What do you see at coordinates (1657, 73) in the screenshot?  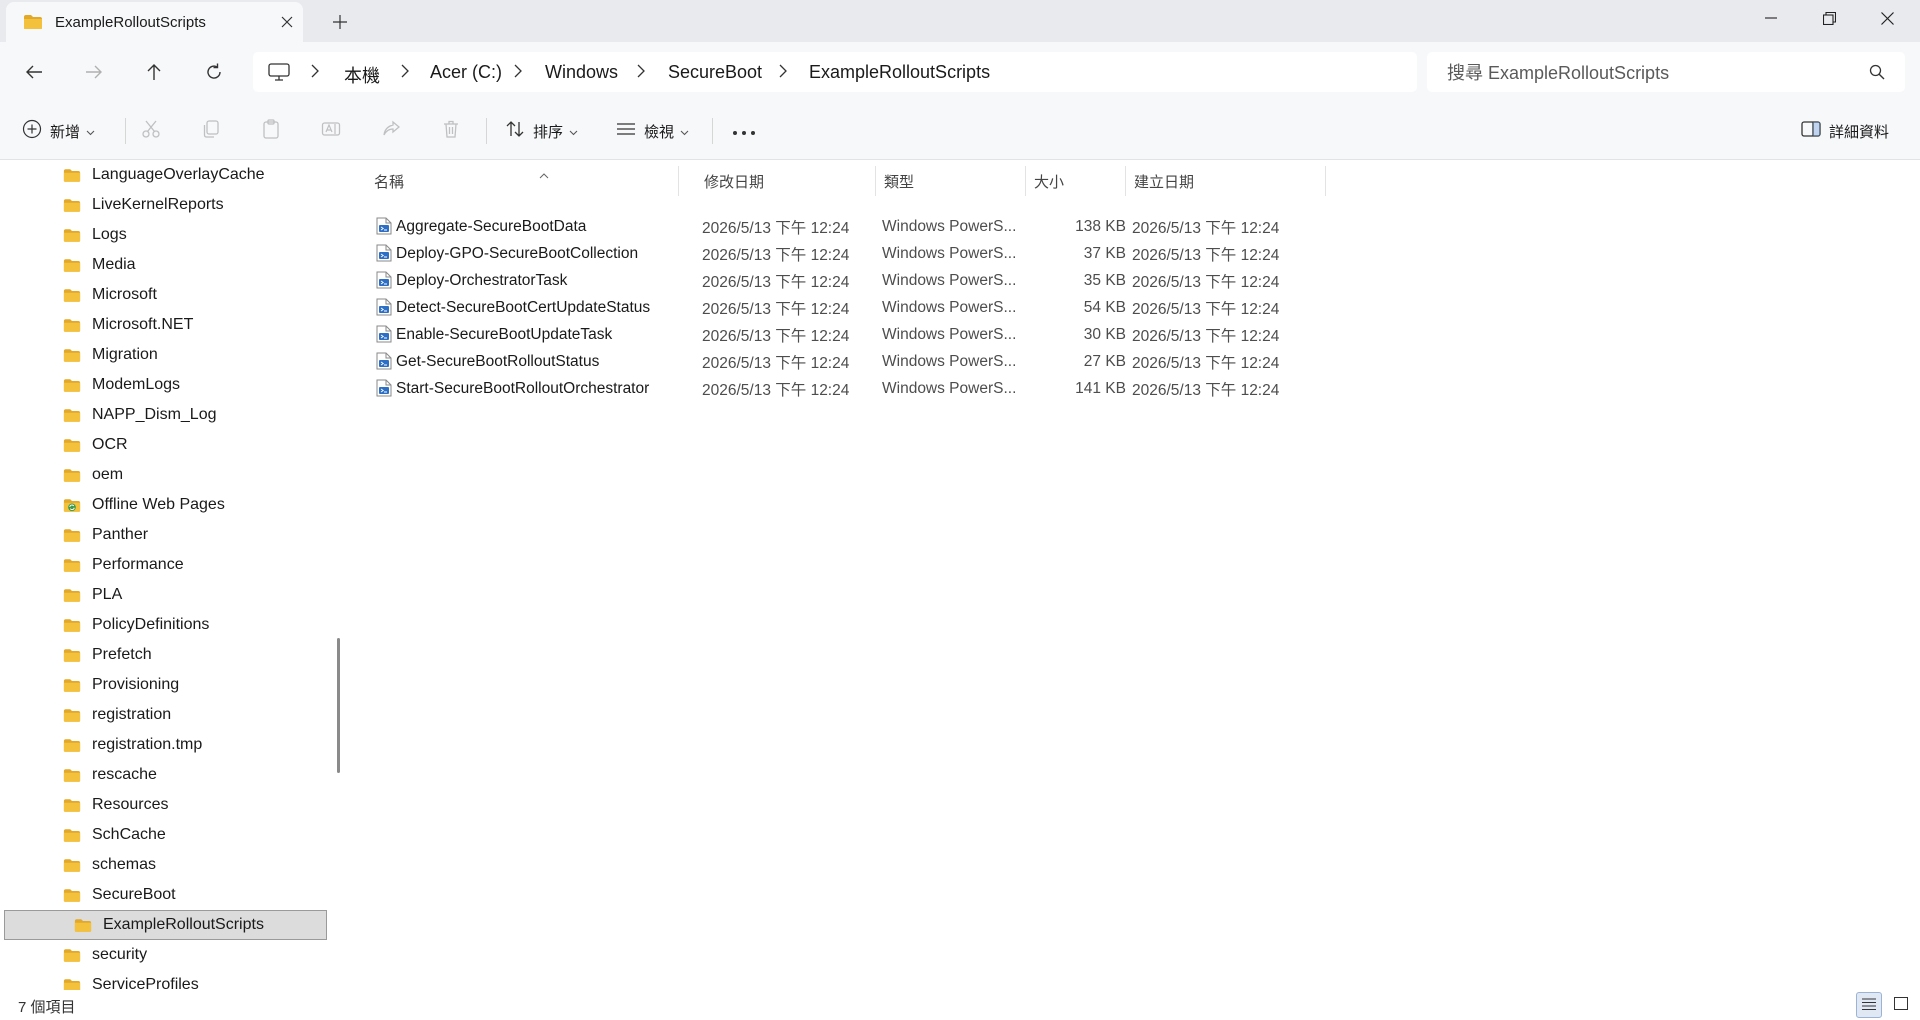 I see `search-input` at bounding box center [1657, 73].